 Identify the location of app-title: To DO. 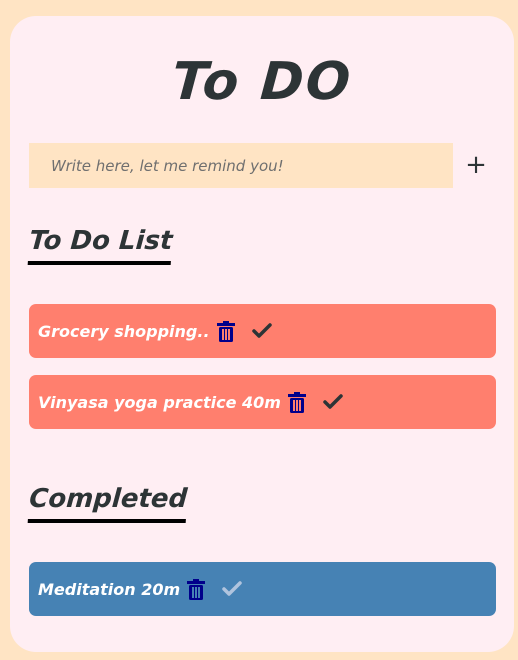
(262, 82).